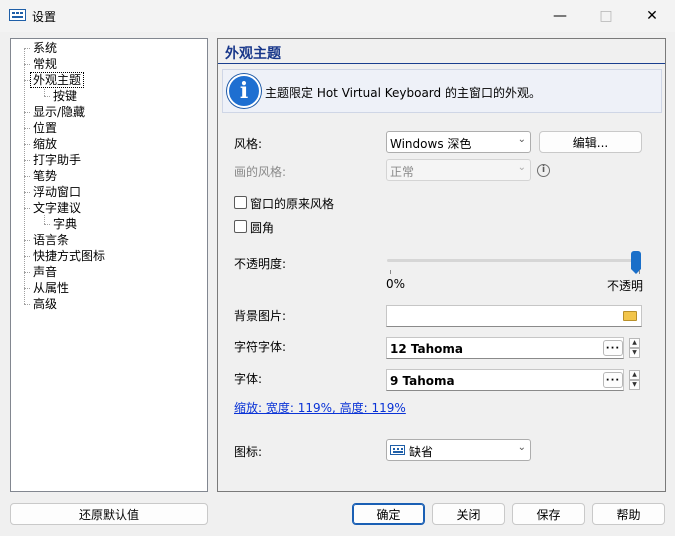  What do you see at coordinates (45, 304) in the screenshot?
I see `tree-item-advanced: 高级` at bounding box center [45, 304].